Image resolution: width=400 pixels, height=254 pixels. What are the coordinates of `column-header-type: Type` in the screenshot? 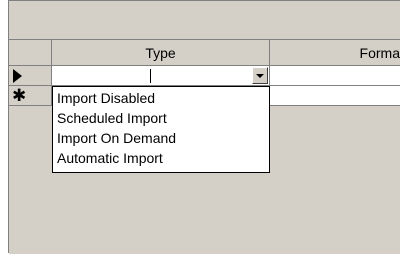 It's located at (161, 53).